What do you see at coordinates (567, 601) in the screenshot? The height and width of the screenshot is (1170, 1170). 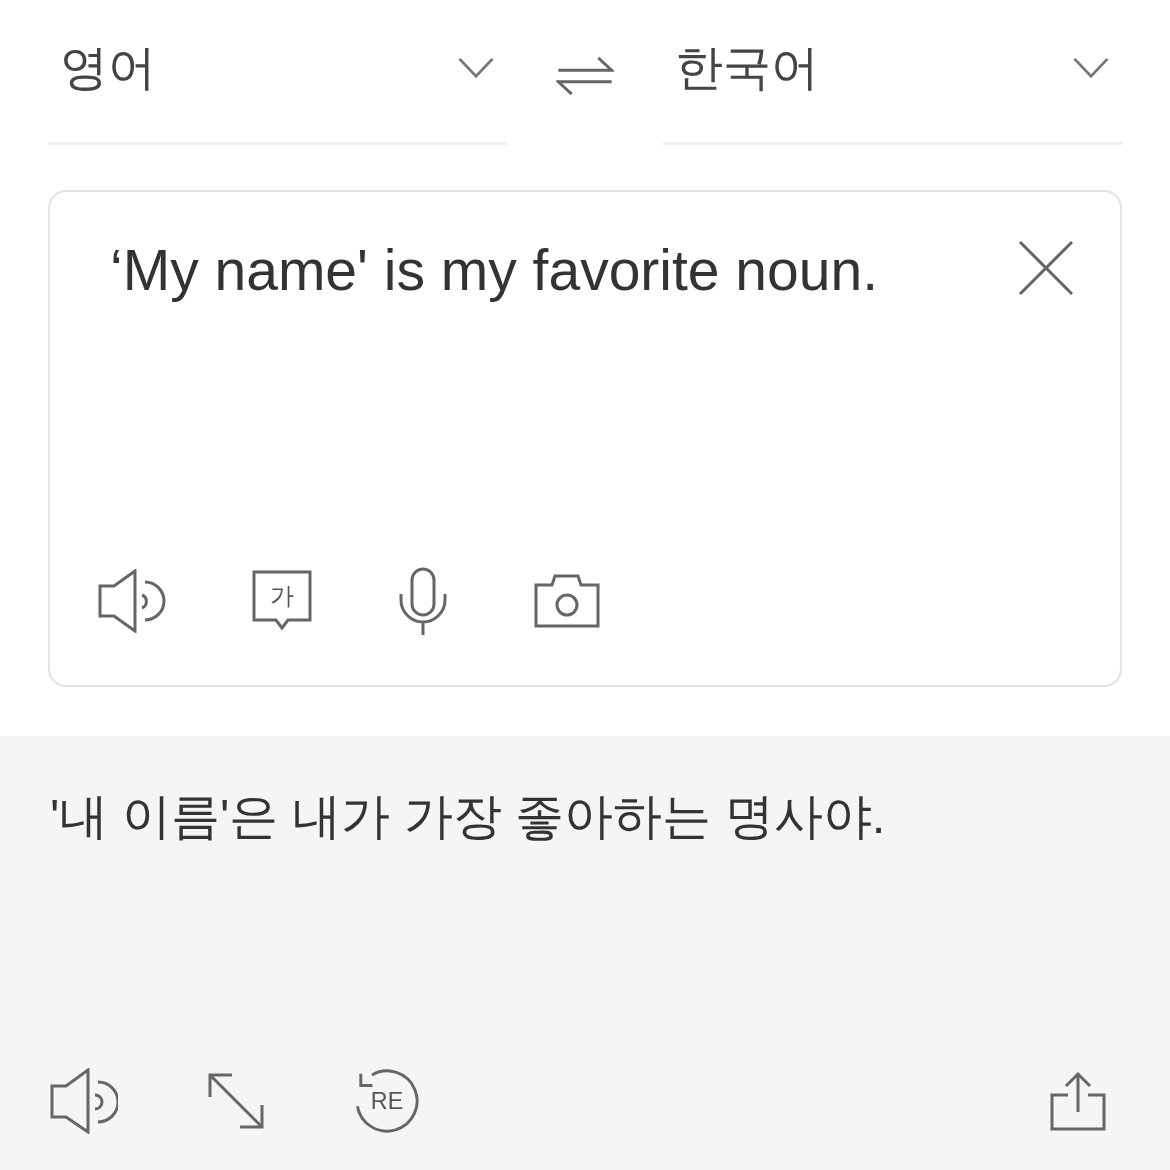 I see `camera-icon` at bounding box center [567, 601].